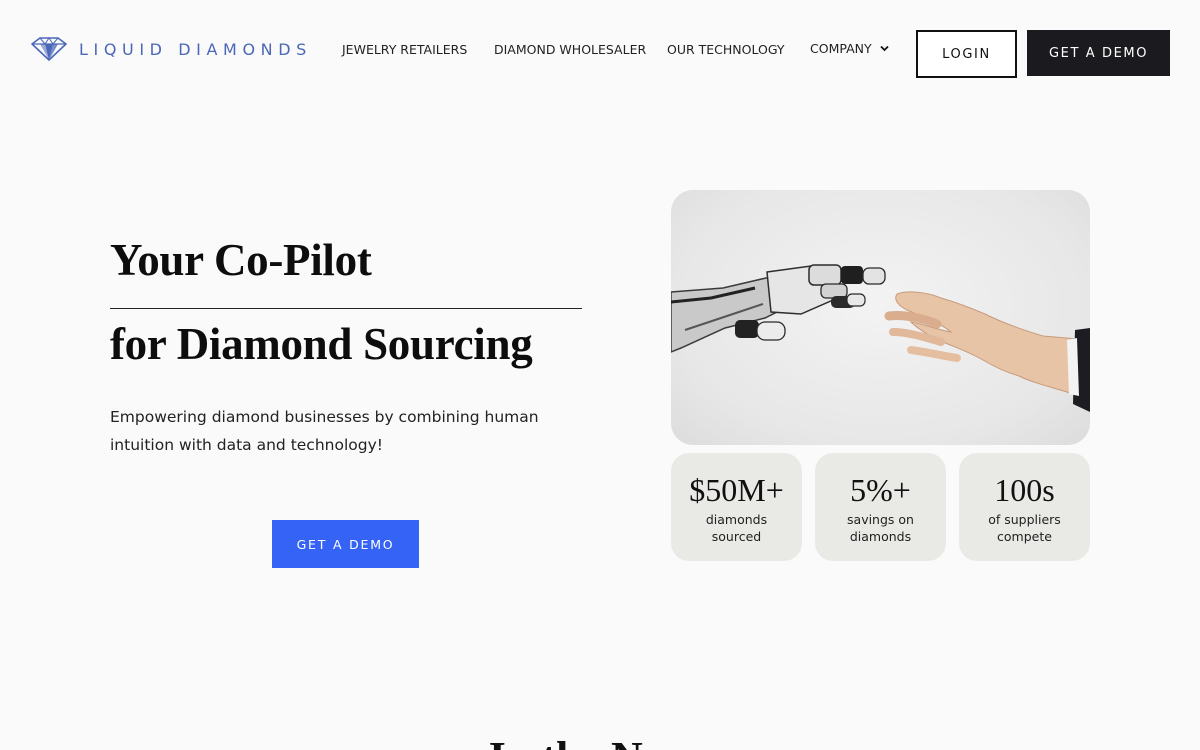  Describe the element at coordinates (736, 528) in the screenshot. I see `stat-label: diamonds sourced` at that location.